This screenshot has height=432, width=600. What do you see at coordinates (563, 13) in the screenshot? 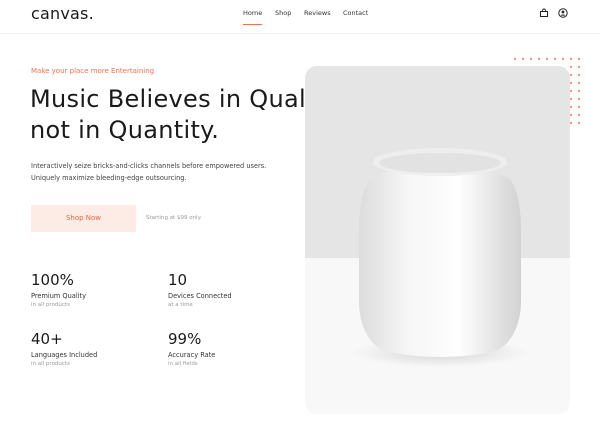
I see `user-icon` at bounding box center [563, 13].